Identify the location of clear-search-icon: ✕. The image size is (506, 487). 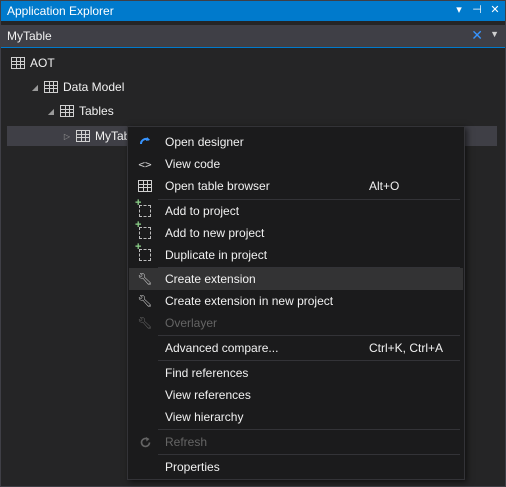
(477, 35).